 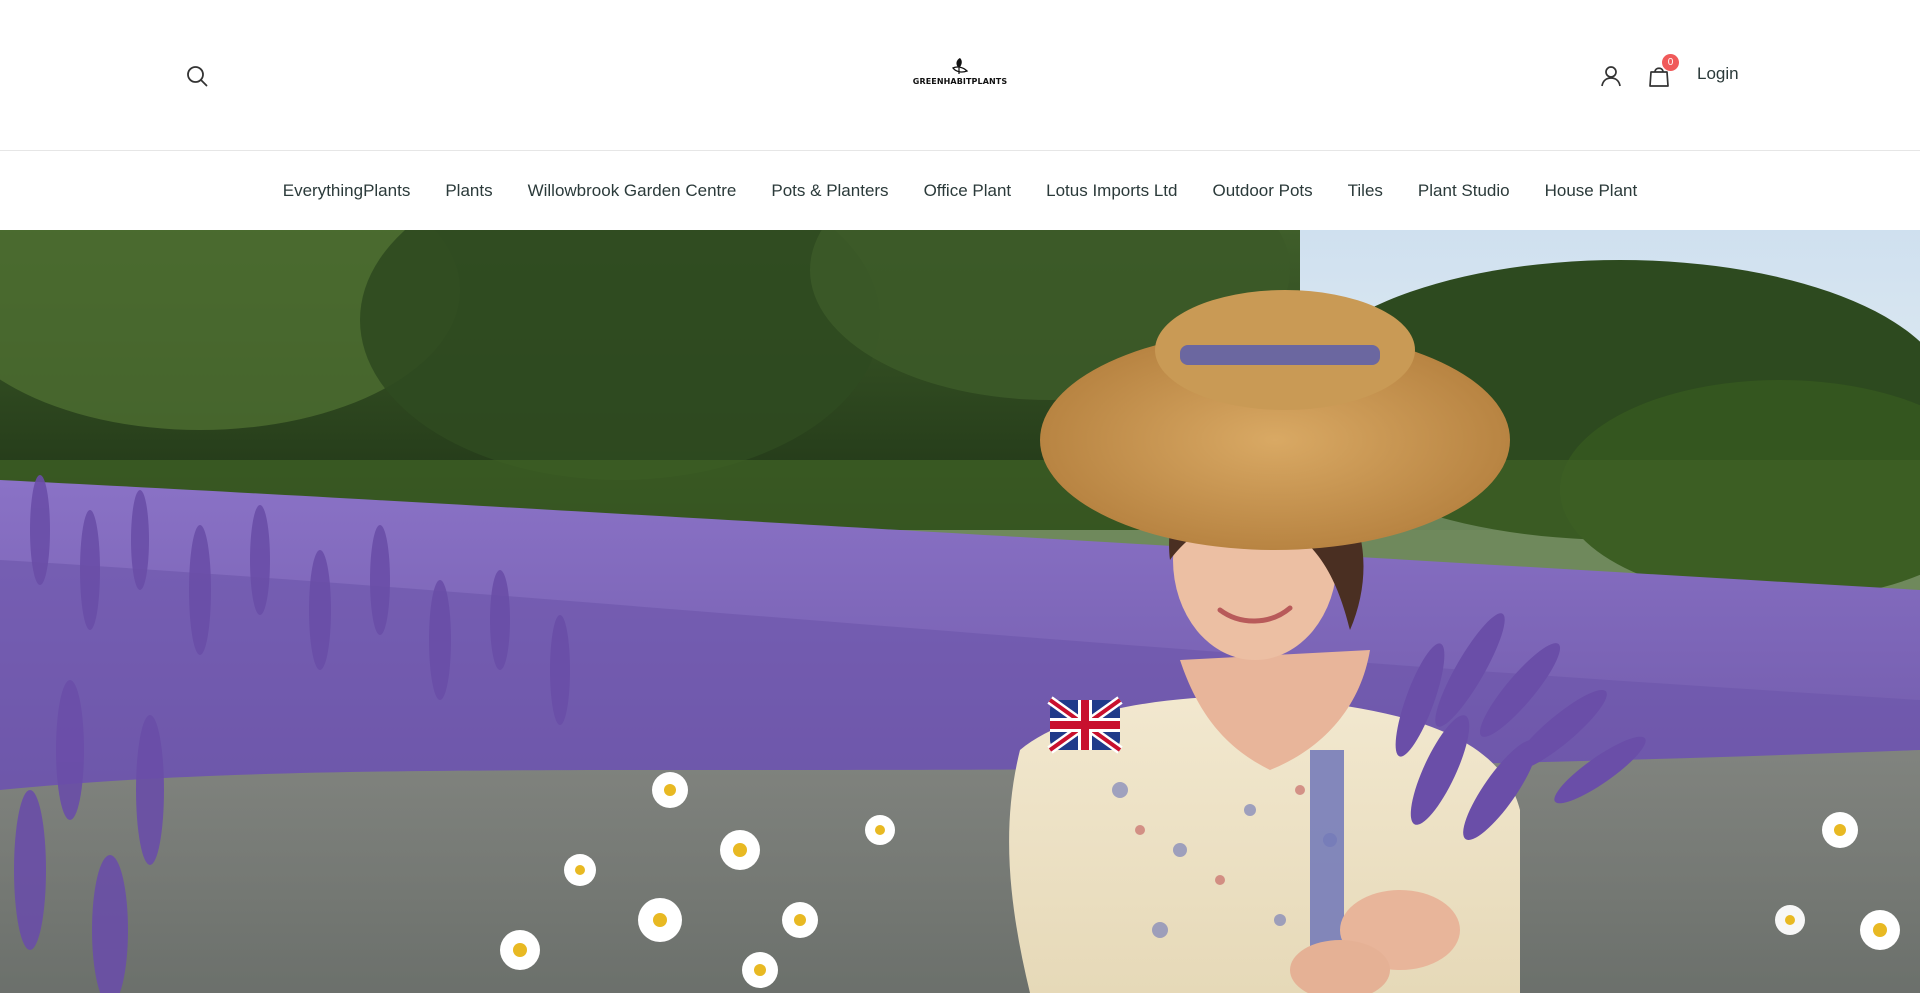 I want to click on search-icon, so click(x=197, y=76).